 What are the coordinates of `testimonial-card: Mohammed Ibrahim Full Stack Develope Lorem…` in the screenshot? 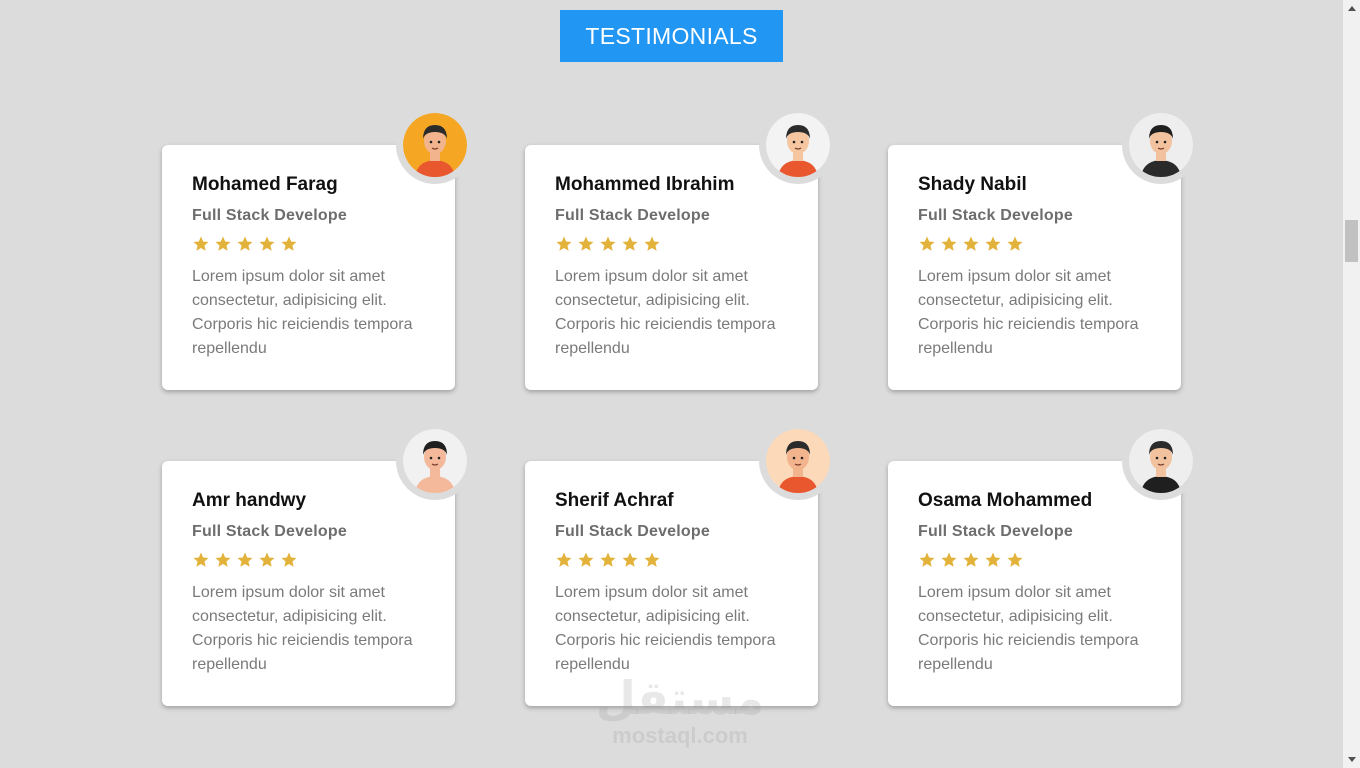 It's located at (681, 248).